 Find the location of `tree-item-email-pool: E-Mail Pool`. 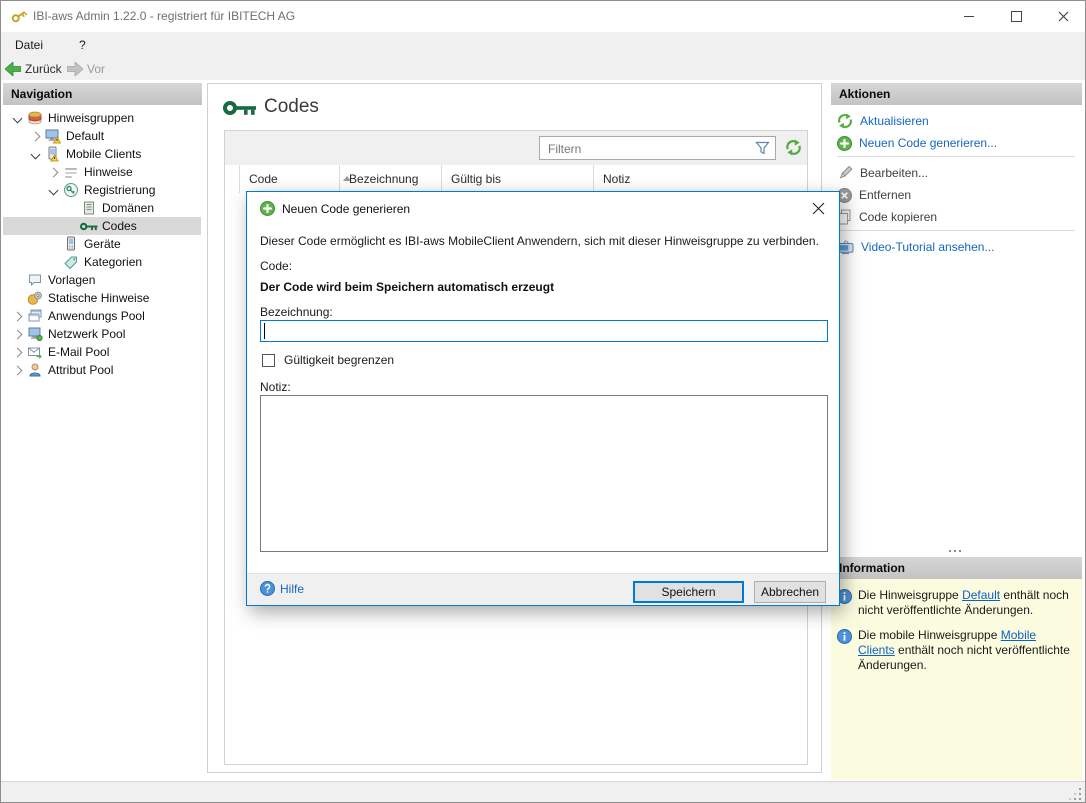

tree-item-email-pool: E-Mail Pool is located at coordinates (102, 352).